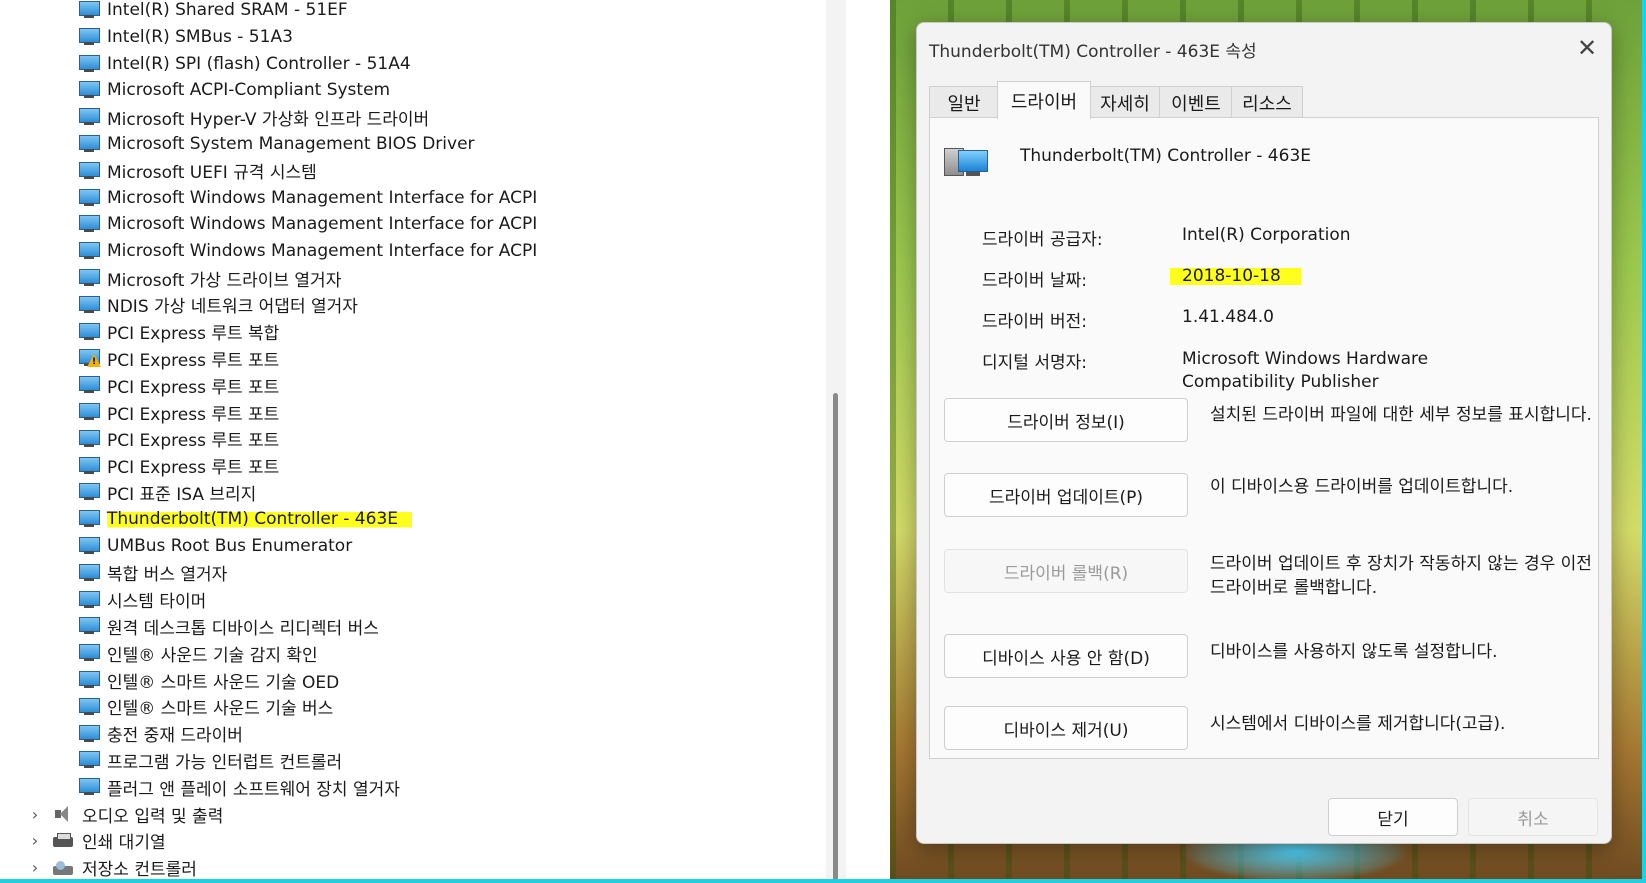 This screenshot has width=1646, height=883. What do you see at coordinates (260, 519) in the screenshot?
I see `tree-item-label: Thunderbolt(TM) Controller - 463E` at bounding box center [260, 519].